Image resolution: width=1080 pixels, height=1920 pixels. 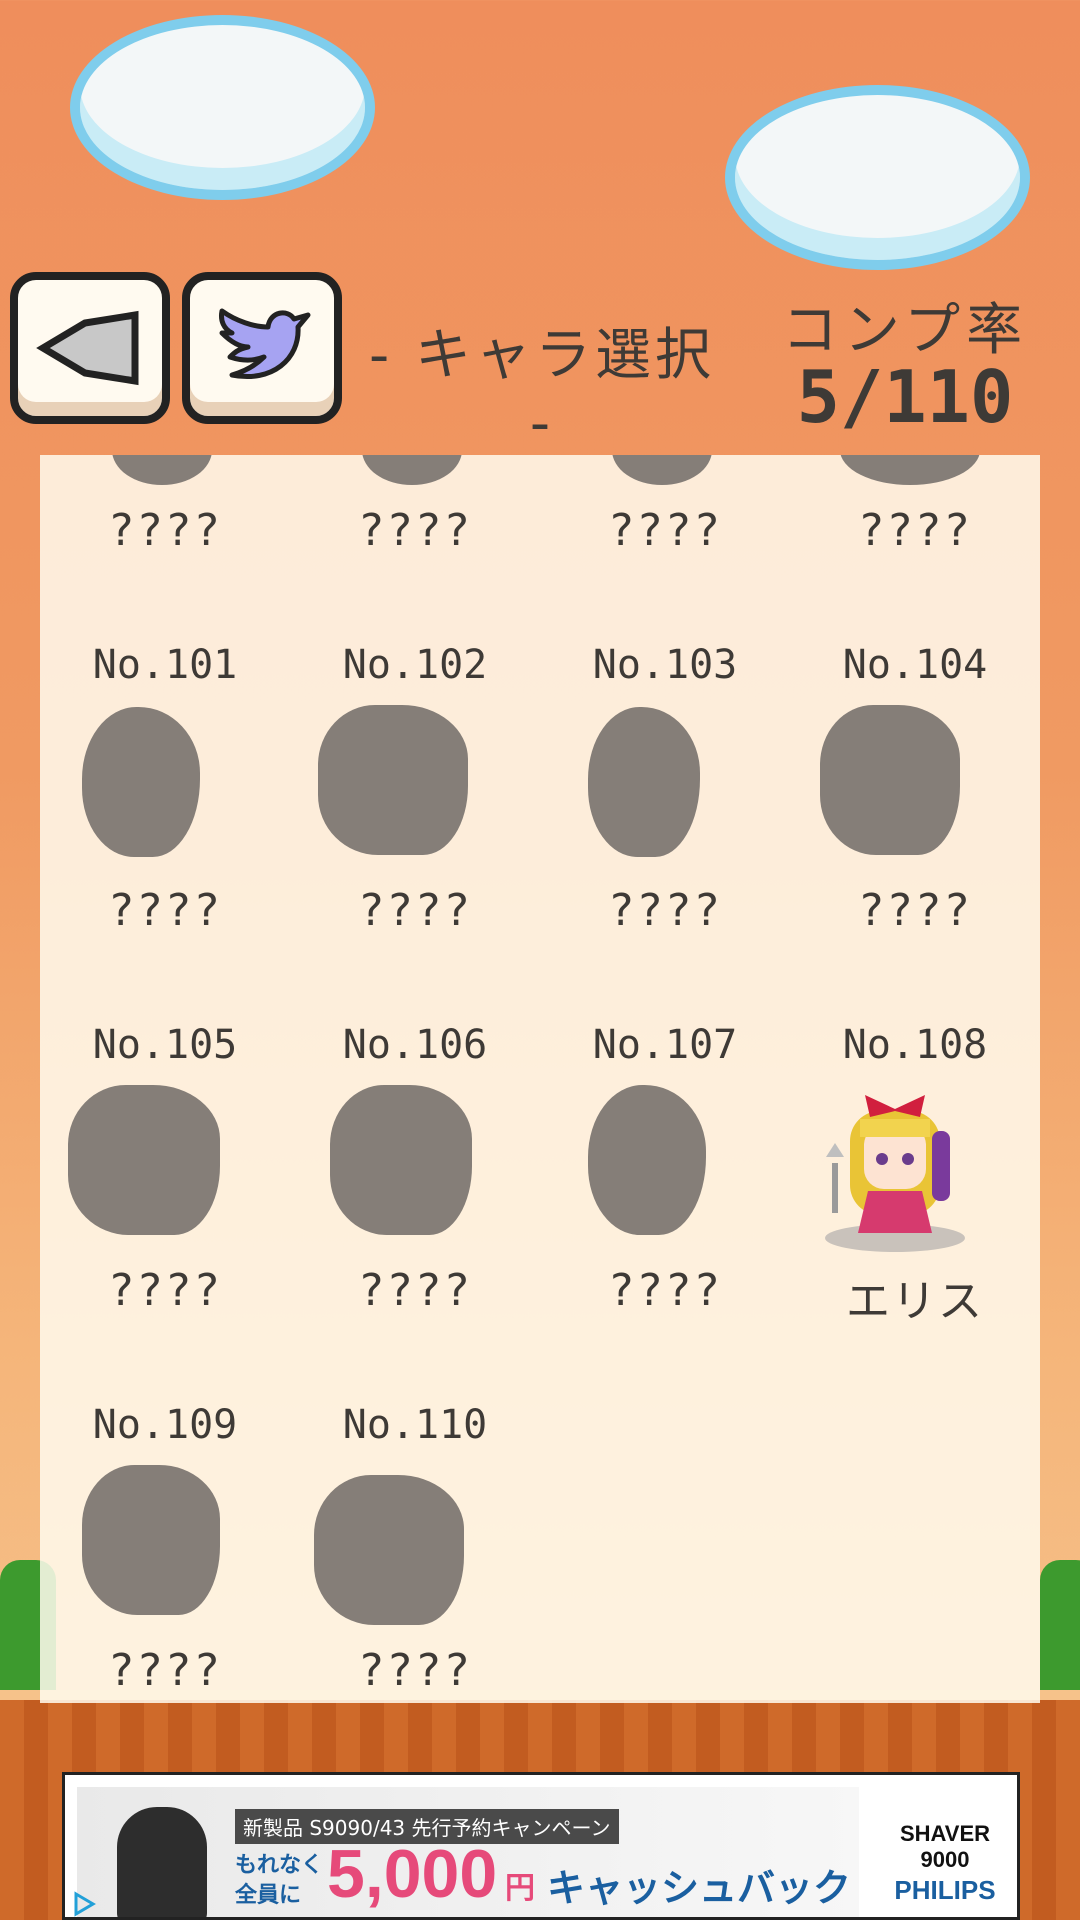 What do you see at coordinates (699, 1888) in the screenshot?
I see `ad-cashback: キャッシュバック` at bounding box center [699, 1888].